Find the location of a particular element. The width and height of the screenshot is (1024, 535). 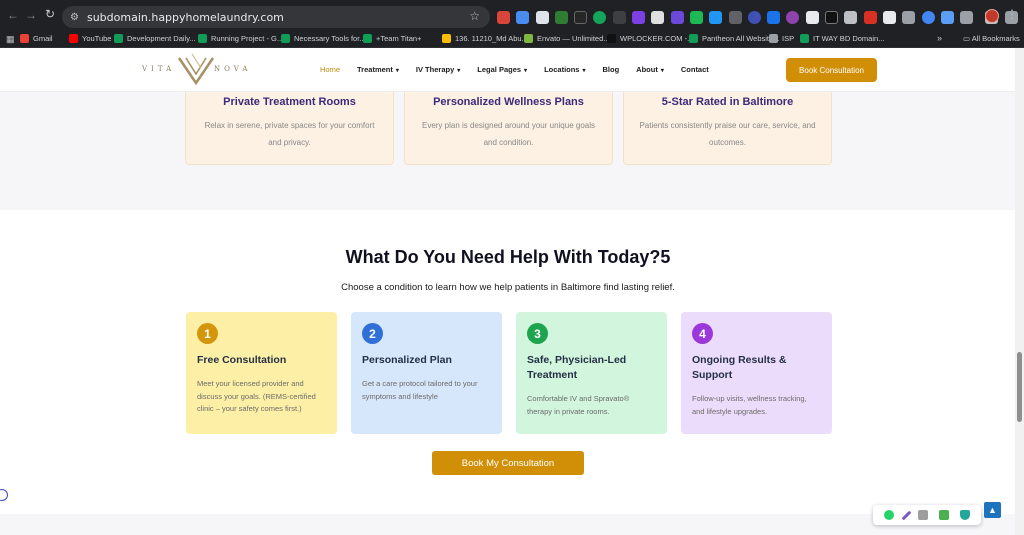

step-number-badge: 3 is located at coordinates (537, 333).